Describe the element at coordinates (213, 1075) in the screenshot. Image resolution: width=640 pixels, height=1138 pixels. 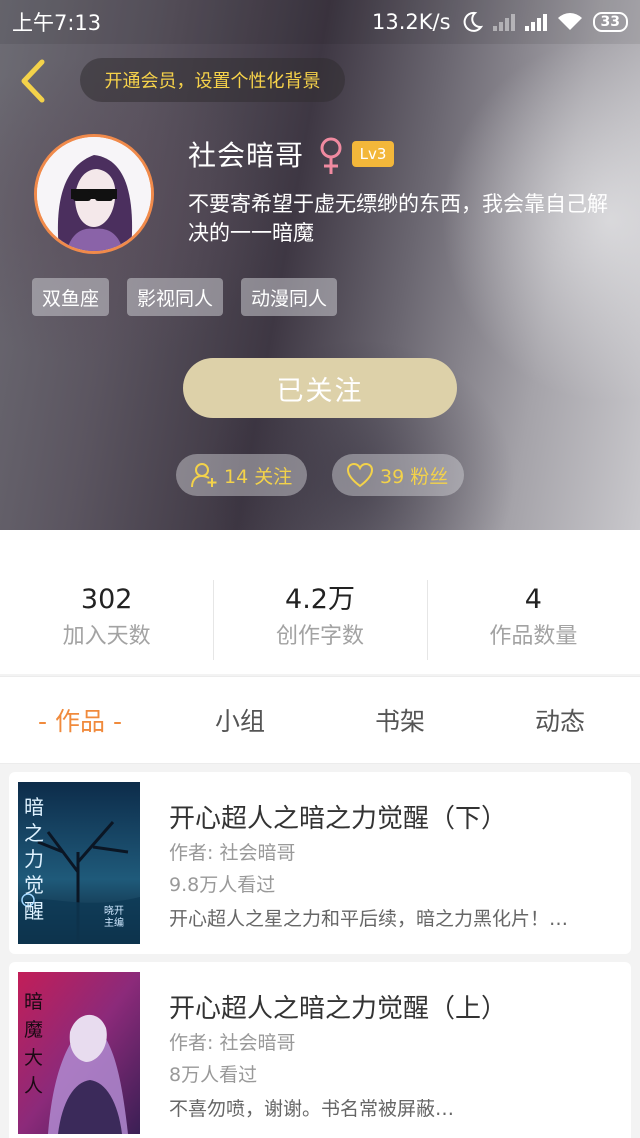
I see `work-views: 8万人看过` at that location.